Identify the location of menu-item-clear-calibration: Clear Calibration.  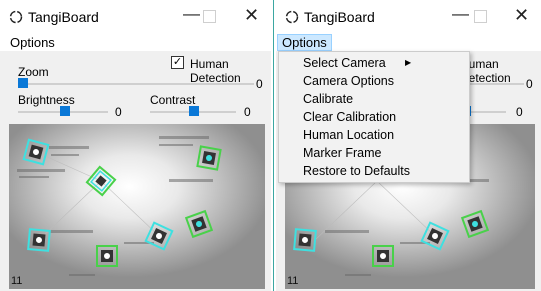
(349, 117).